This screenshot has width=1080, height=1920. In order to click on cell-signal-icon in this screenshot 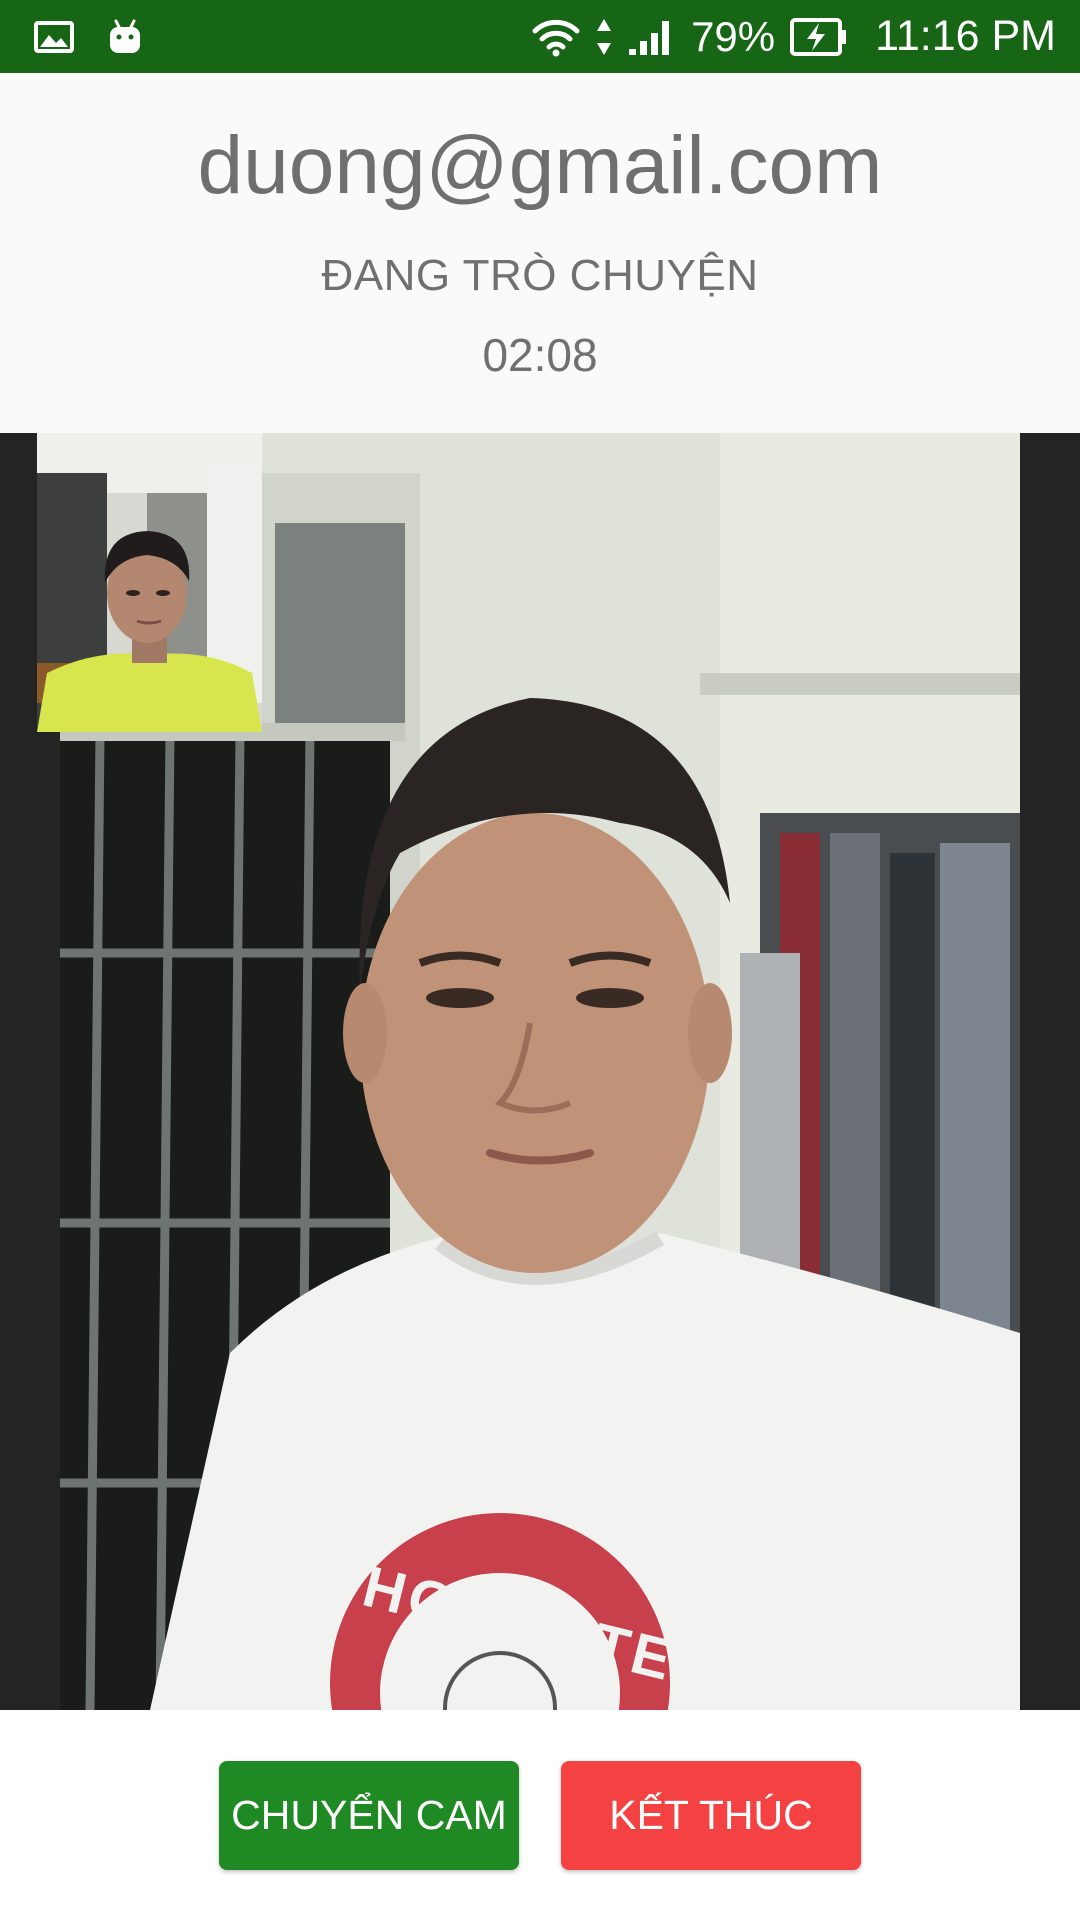, I will do `click(652, 37)`.